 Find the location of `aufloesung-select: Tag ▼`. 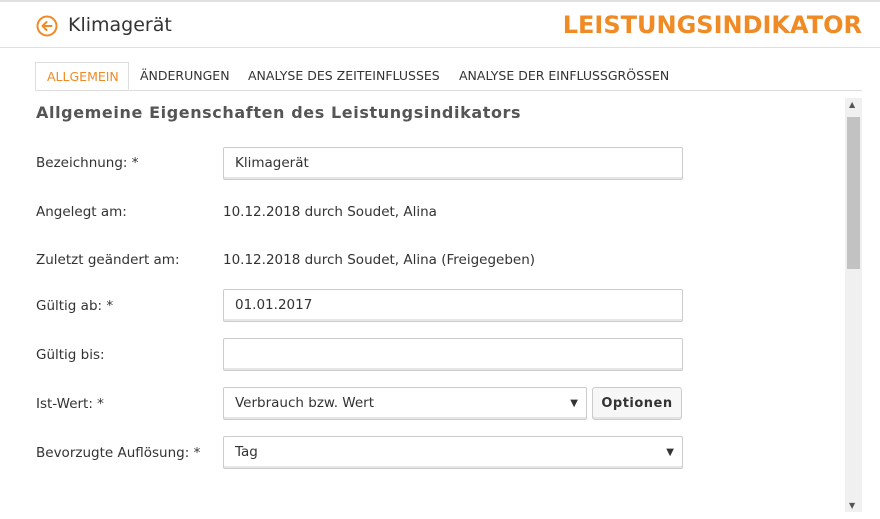

aufloesung-select: Tag ▼ is located at coordinates (453, 452).